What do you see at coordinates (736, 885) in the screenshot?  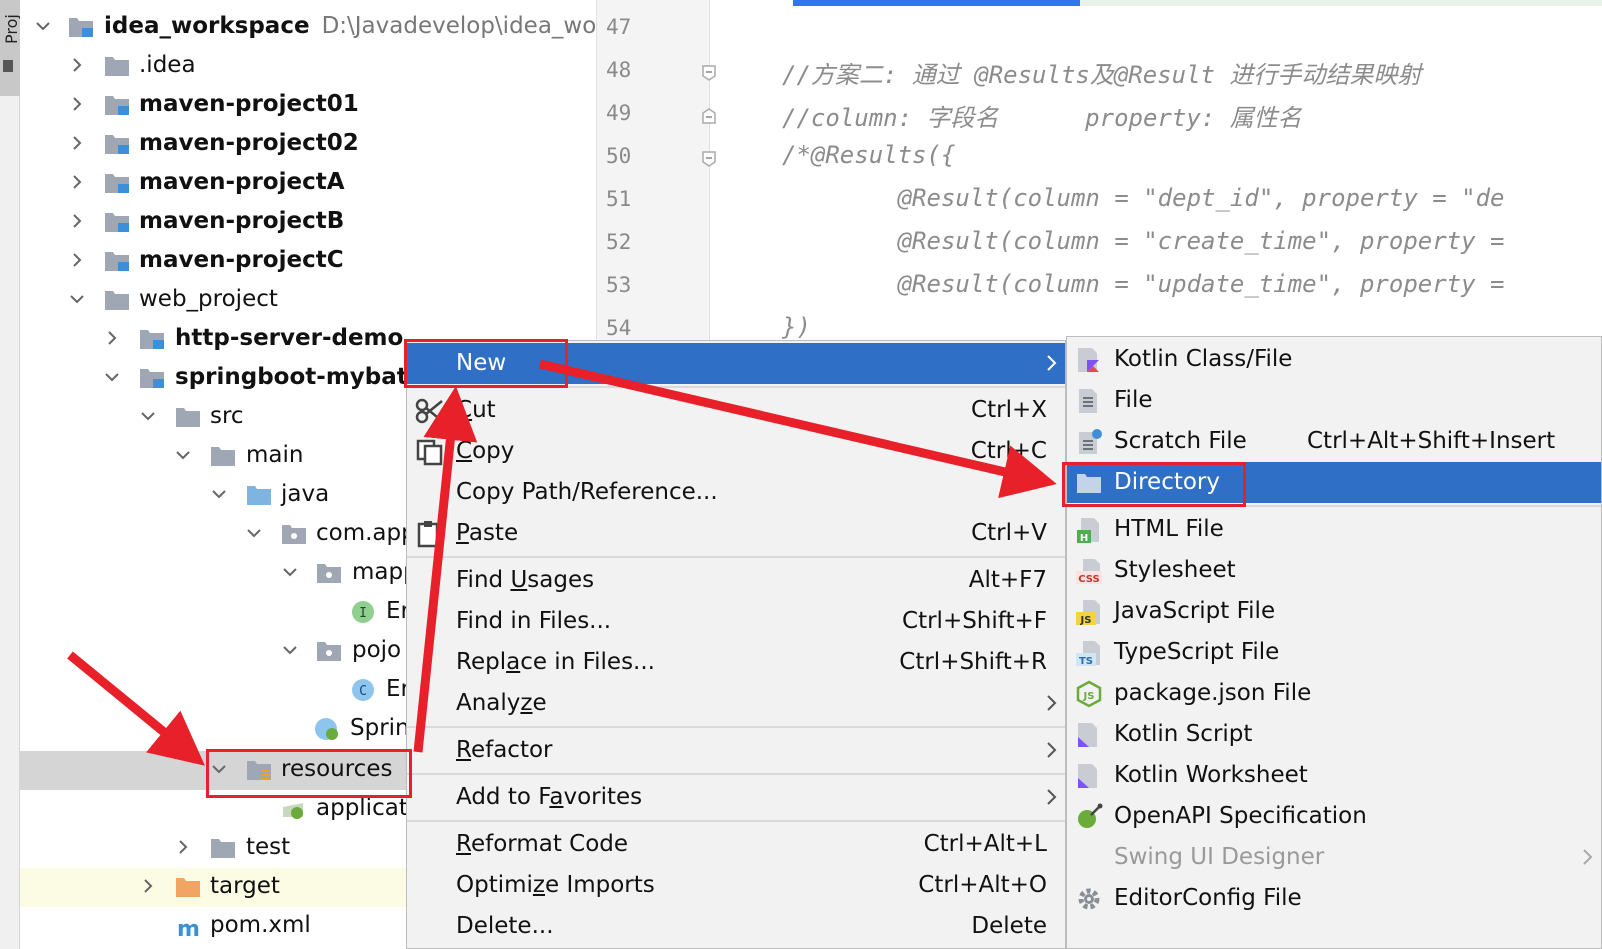 I see `menu-item-optimize-imports: Optimize Imports Ctrl+Alt+O` at bounding box center [736, 885].